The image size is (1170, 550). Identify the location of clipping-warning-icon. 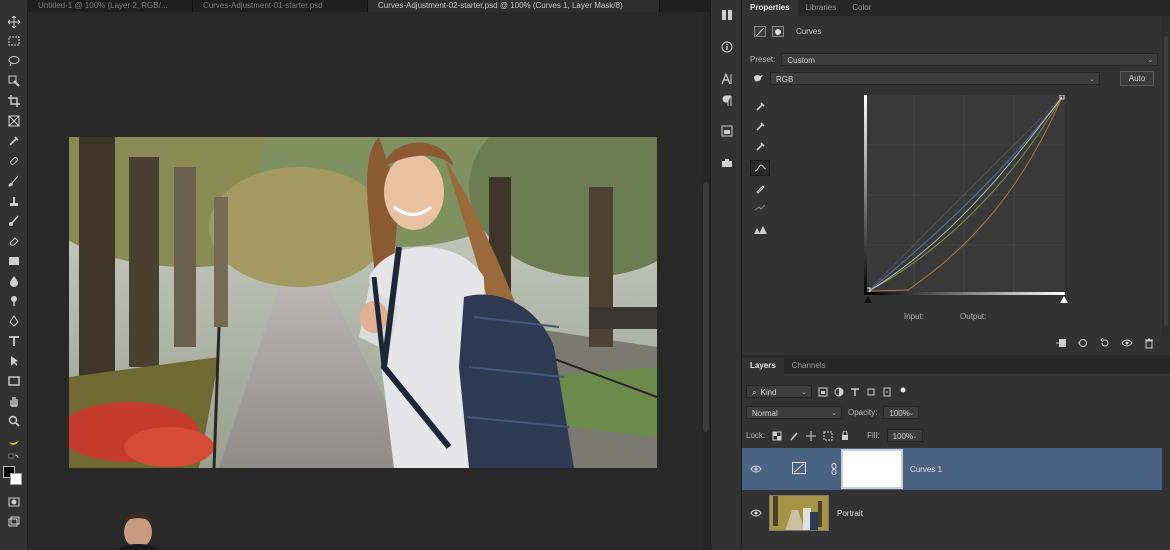
(760, 230).